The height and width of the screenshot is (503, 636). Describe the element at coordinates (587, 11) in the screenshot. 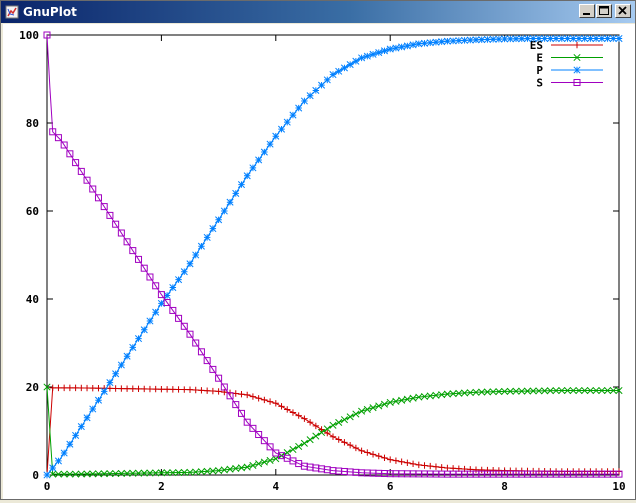

I see `minimize-button` at that location.